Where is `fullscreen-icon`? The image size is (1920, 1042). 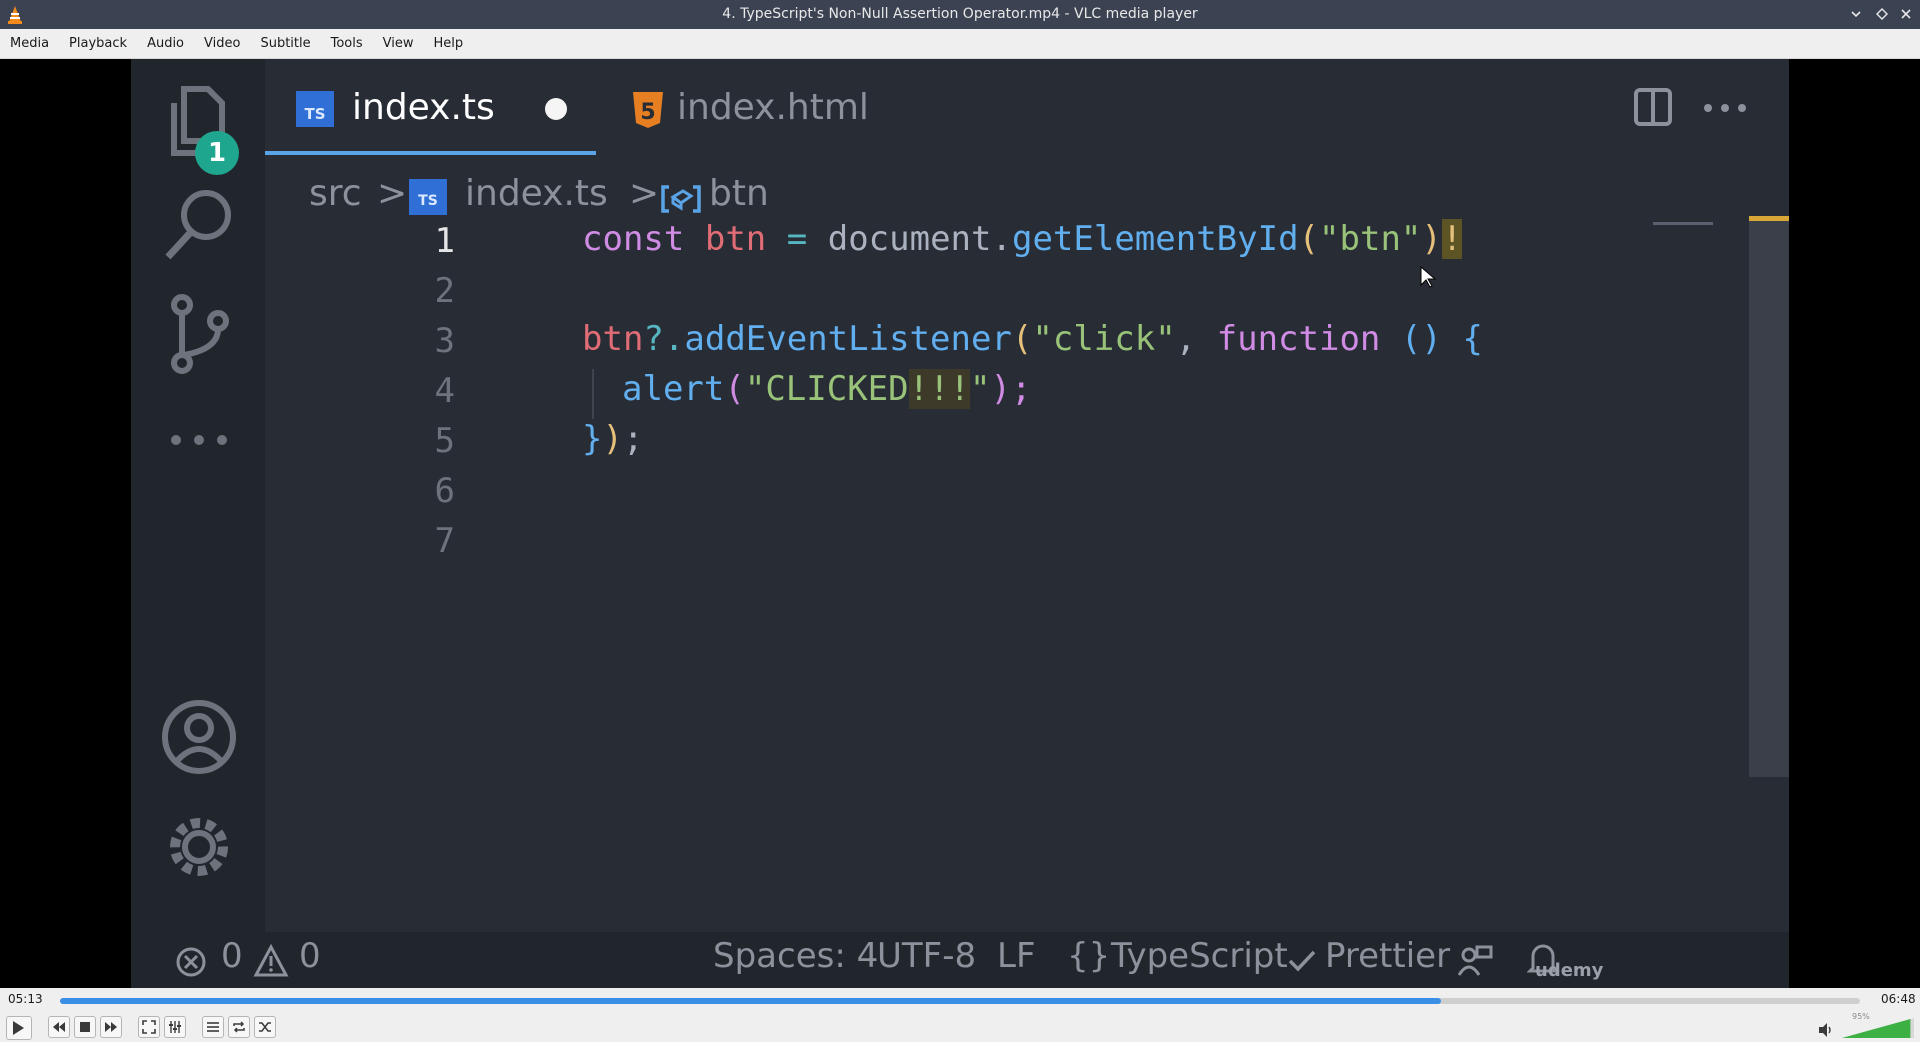
fullscreen-icon is located at coordinates (149, 1027).